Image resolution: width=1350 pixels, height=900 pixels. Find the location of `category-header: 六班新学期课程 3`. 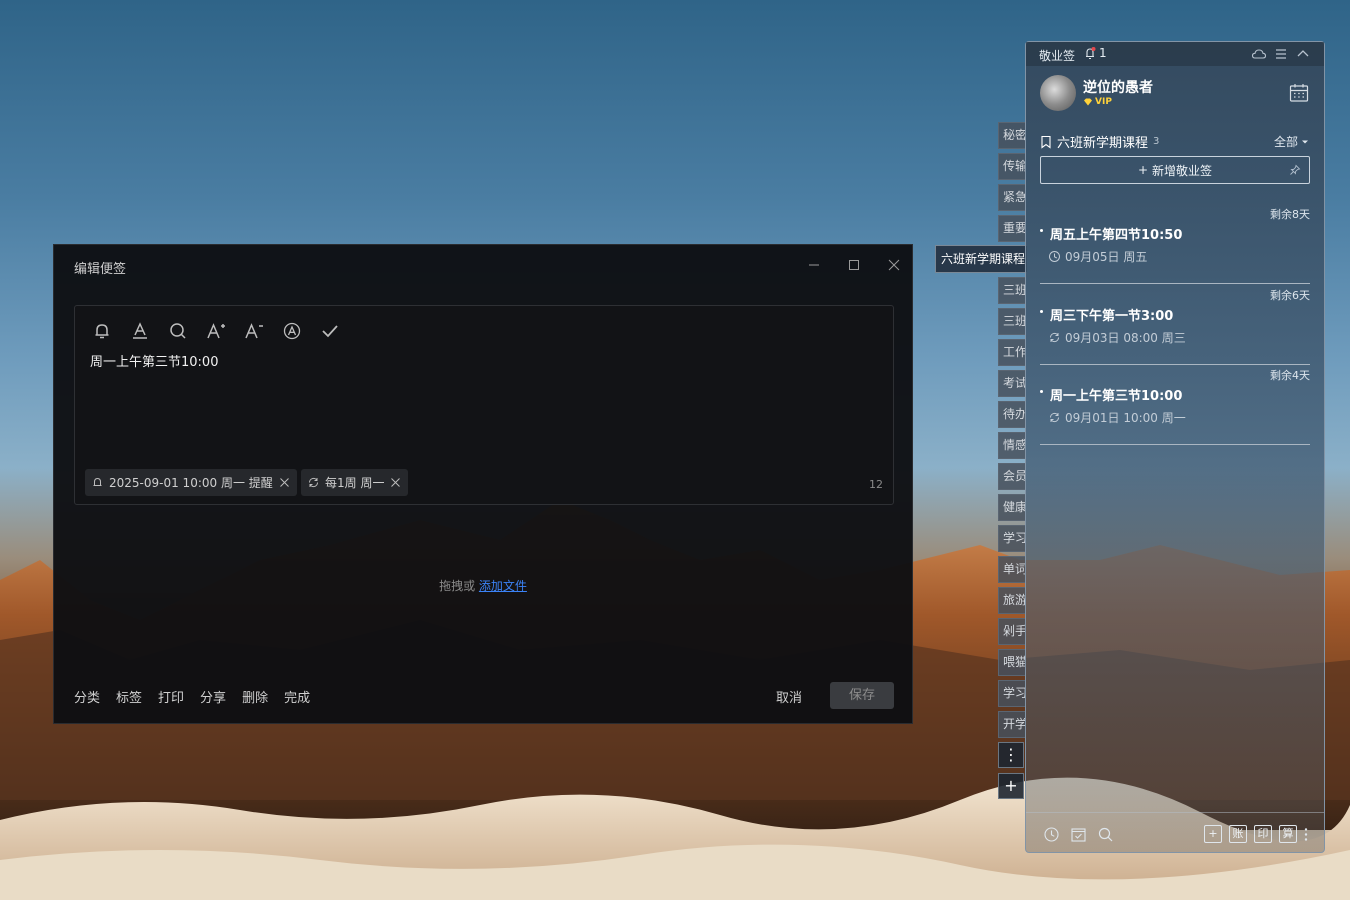

category-header: 六班新学期课程 3 is located at coordinates (1099, 141).